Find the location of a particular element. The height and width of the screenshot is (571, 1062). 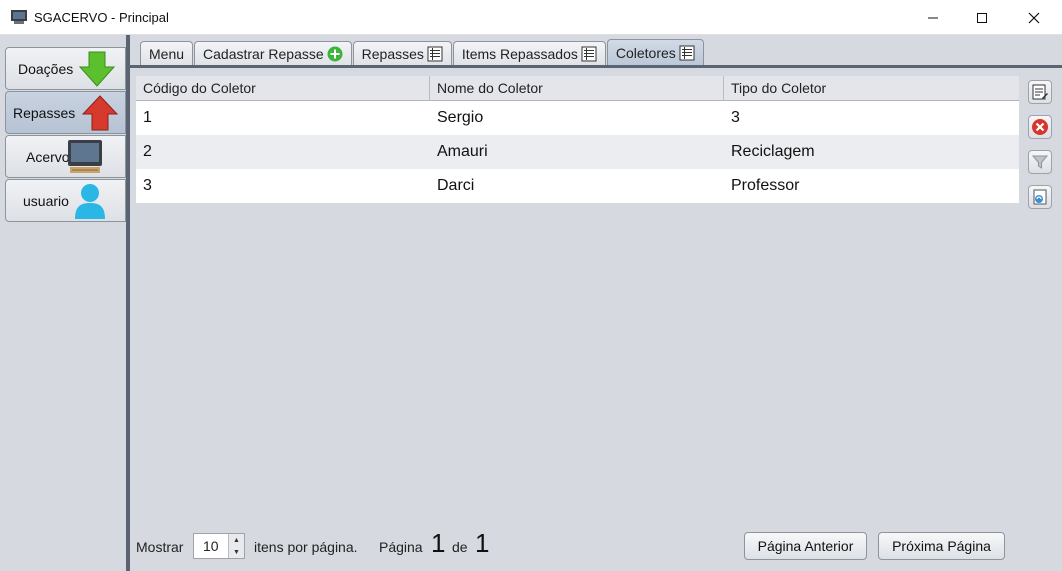

maximize-button is located at coordinates (982, 17).